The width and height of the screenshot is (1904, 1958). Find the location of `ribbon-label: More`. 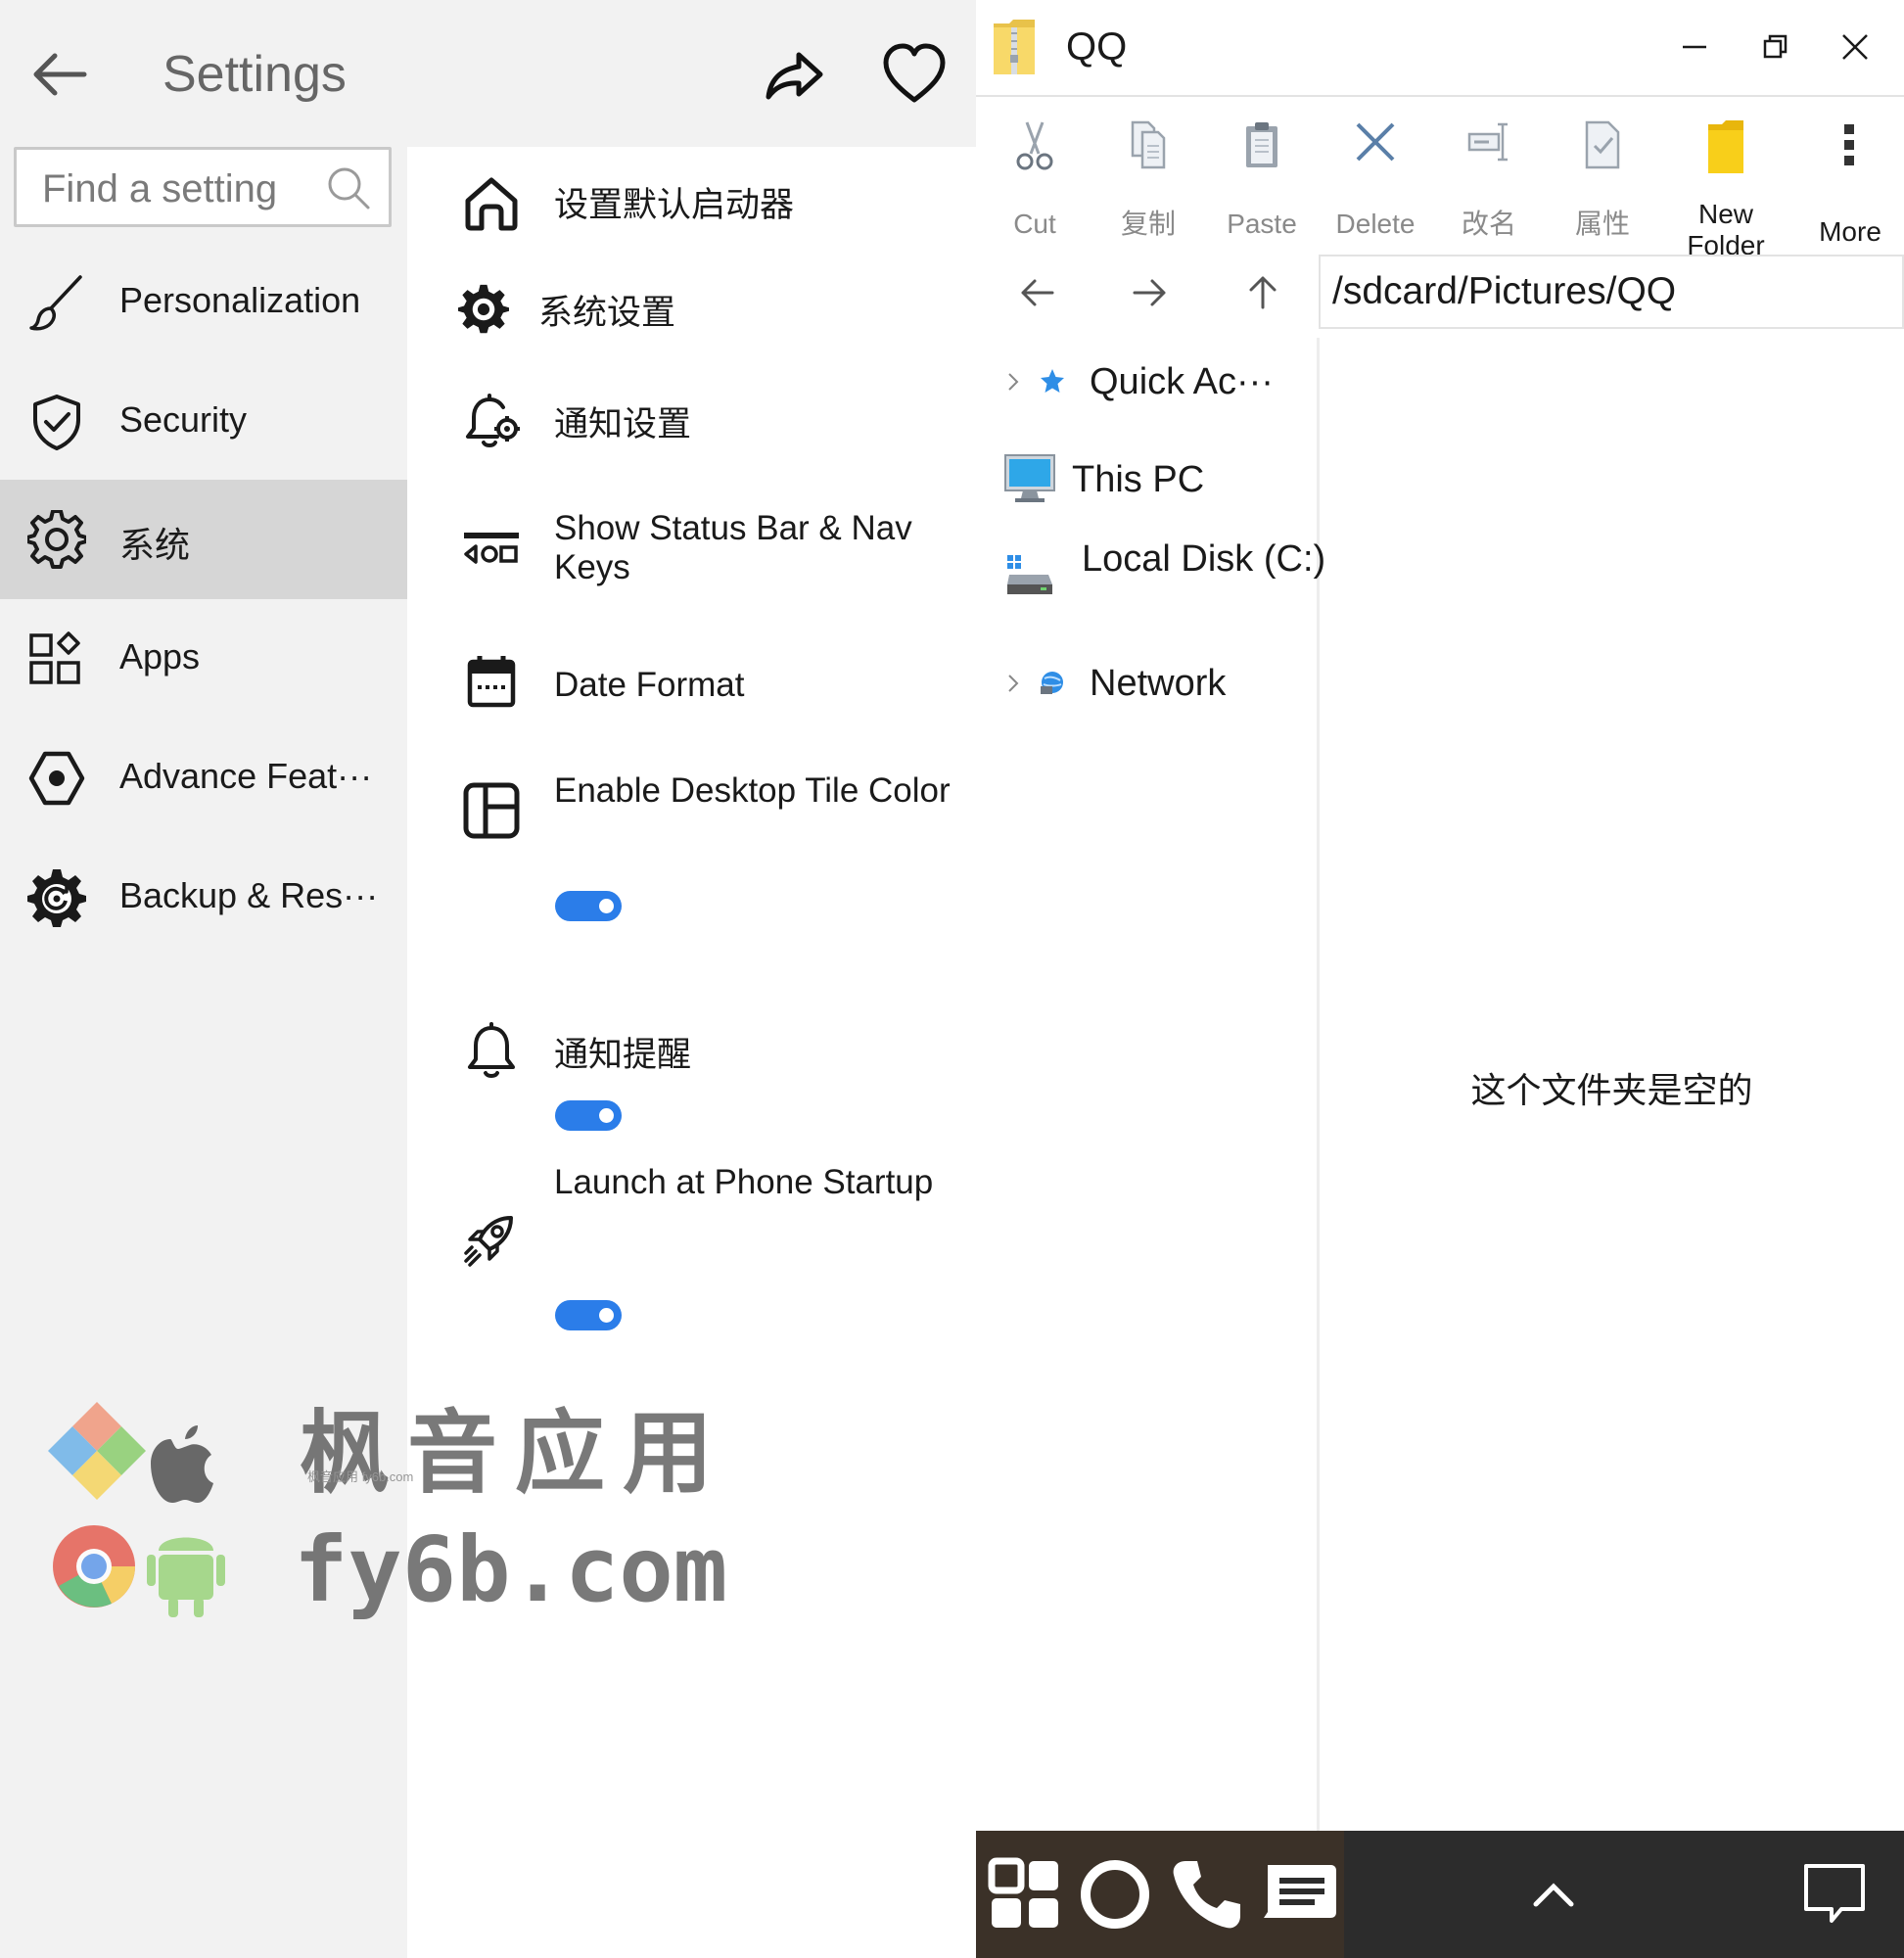

ribbon-label: More is located at coordinates (1850, 231).